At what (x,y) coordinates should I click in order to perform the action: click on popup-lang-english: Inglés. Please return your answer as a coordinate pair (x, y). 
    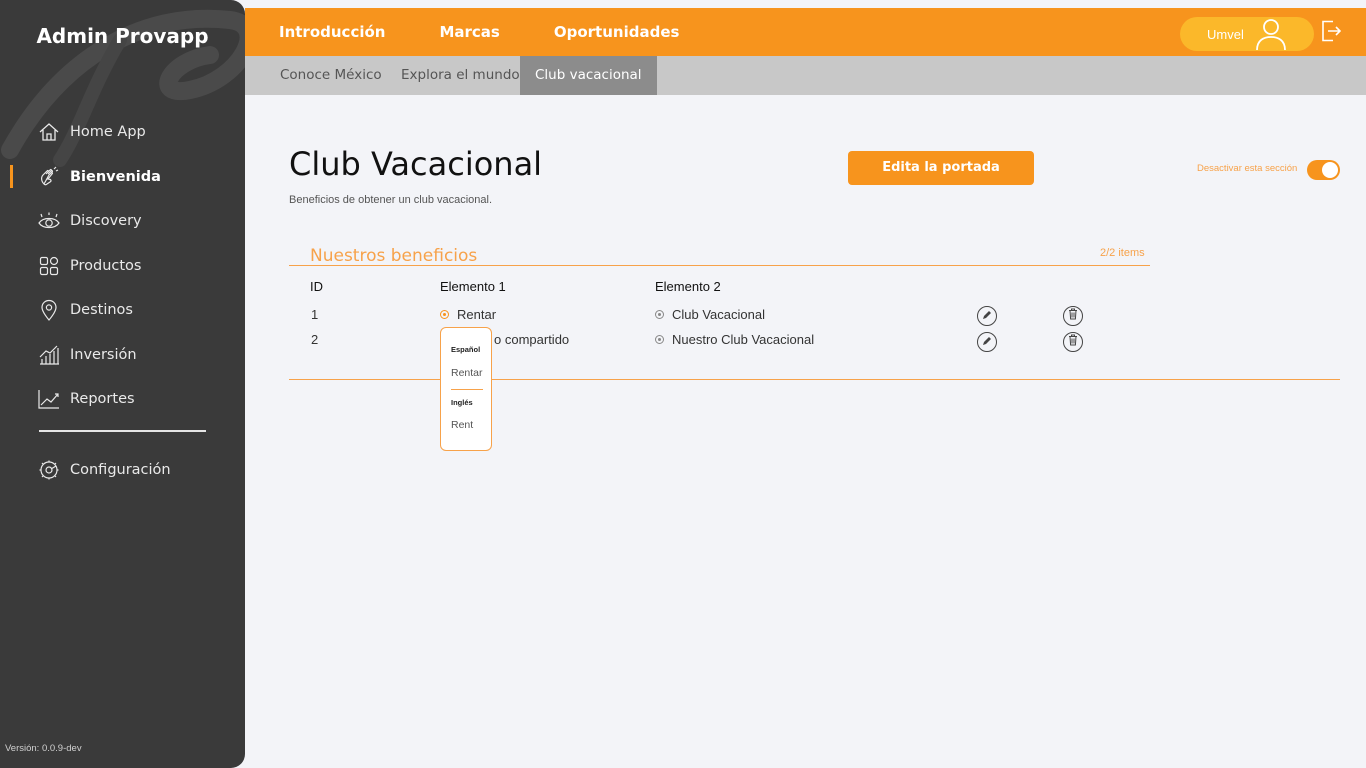
    Looking at the image, I should click on (462, 402).